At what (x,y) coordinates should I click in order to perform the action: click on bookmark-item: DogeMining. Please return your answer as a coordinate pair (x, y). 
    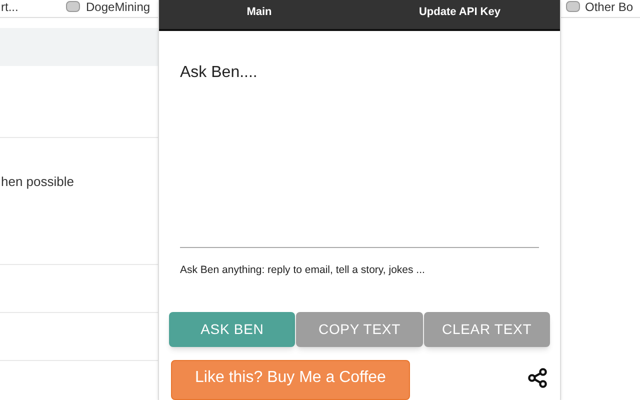
    Looking at the image, I should click on (118, 7).